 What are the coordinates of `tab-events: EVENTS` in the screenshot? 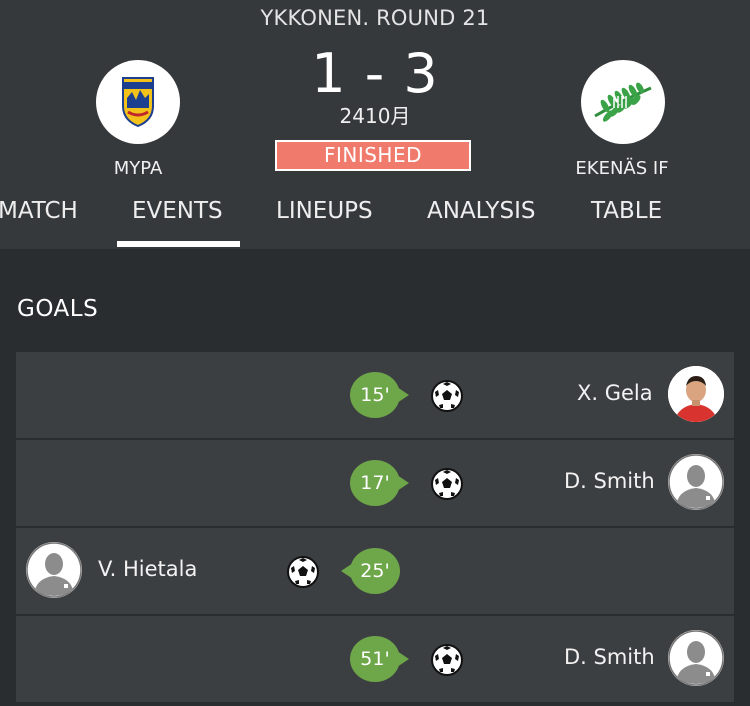 It's located at (177, 211).